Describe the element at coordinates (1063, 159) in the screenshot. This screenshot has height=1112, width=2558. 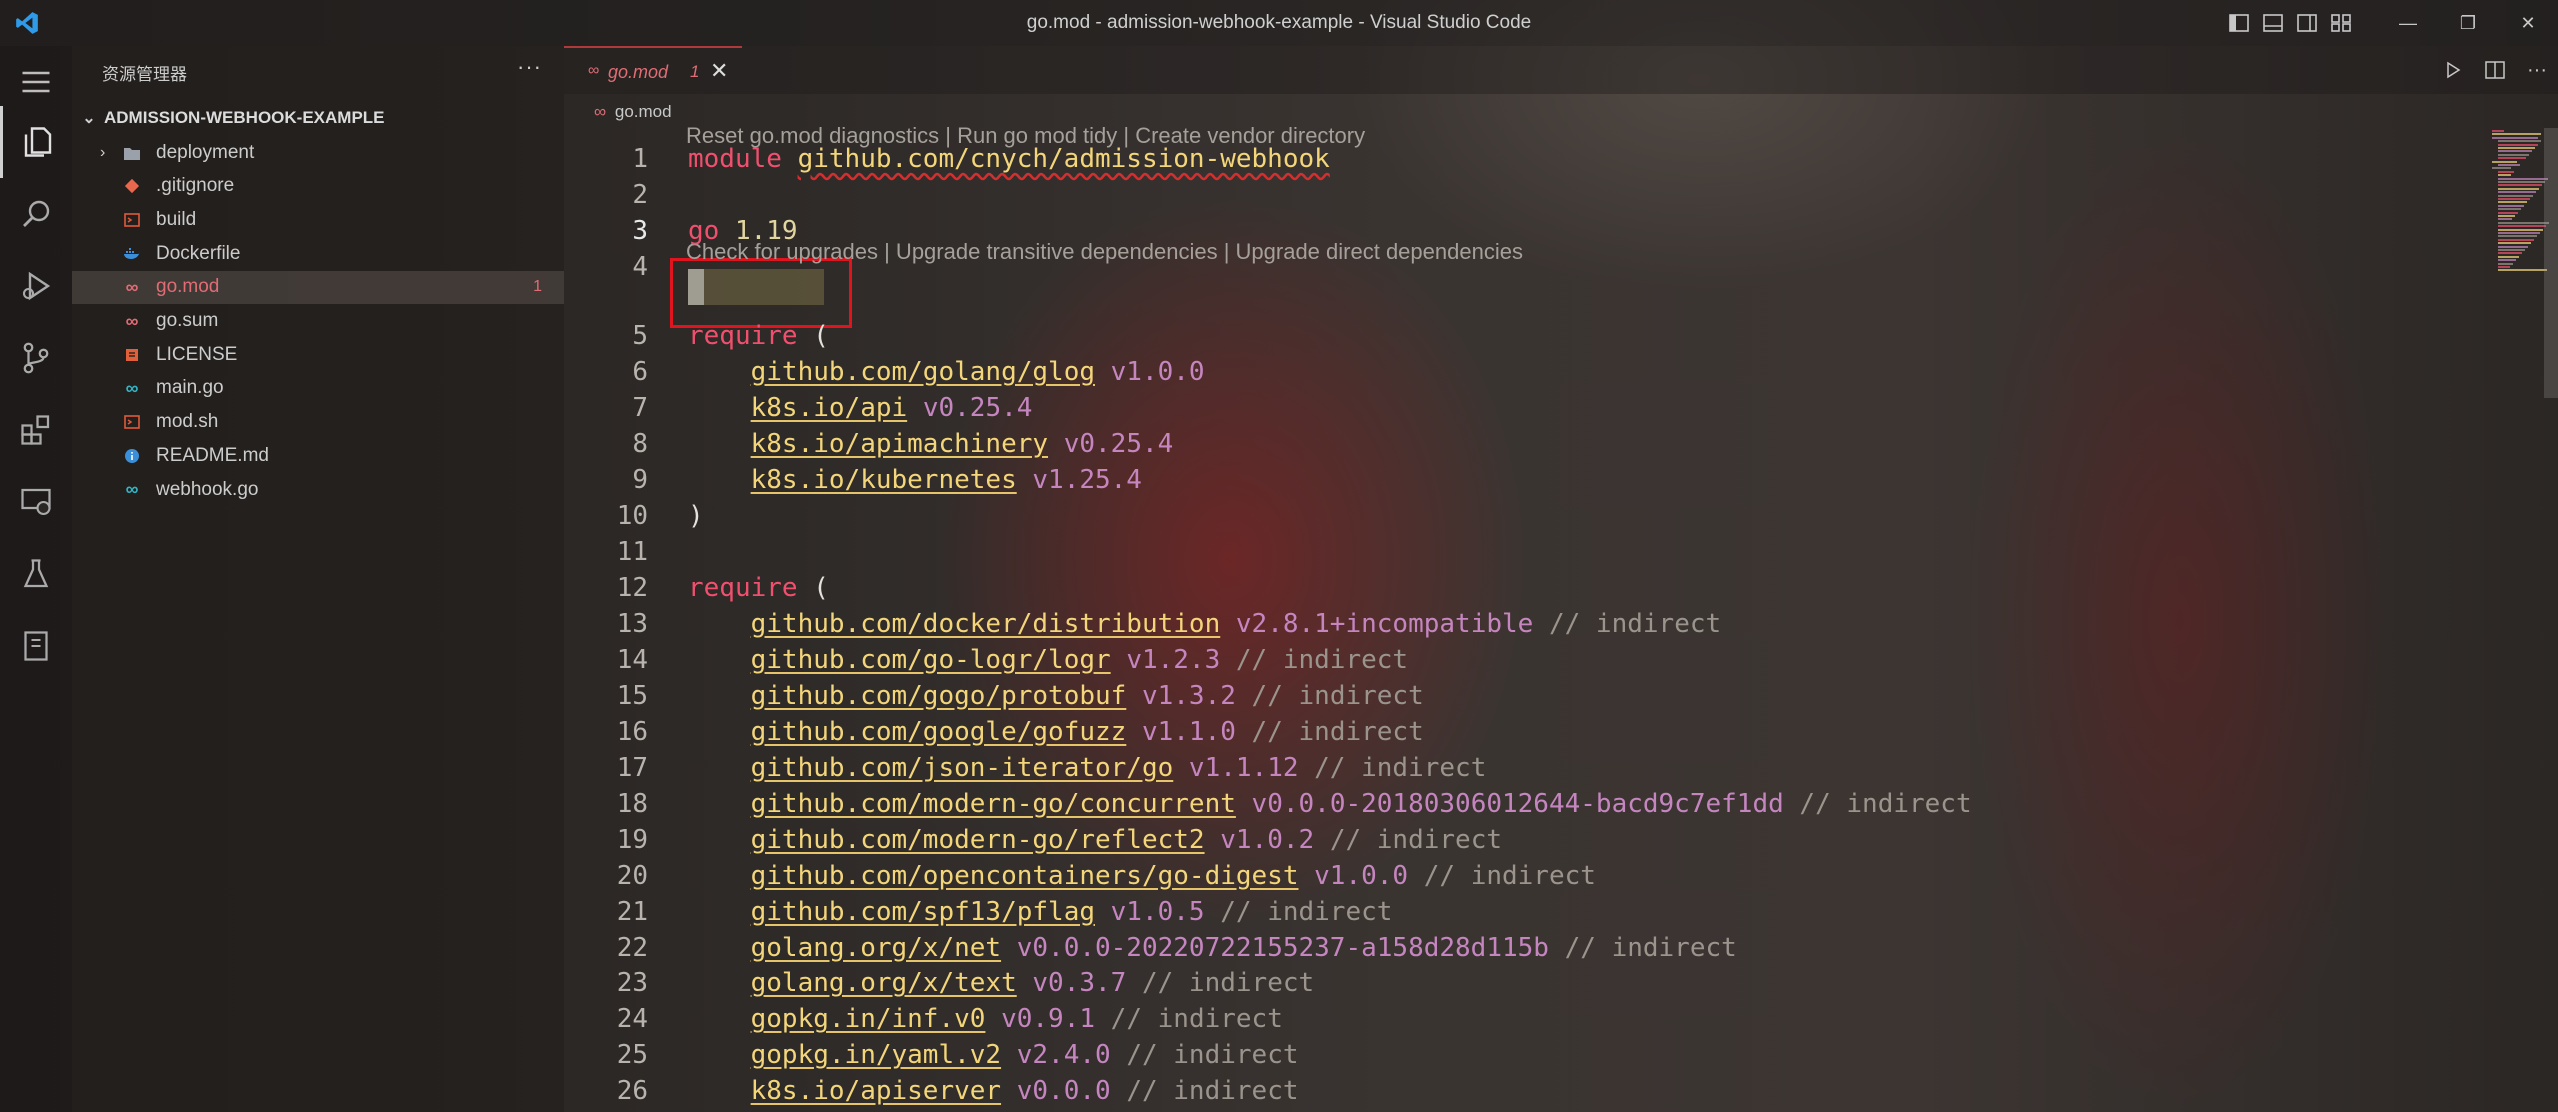
I see `module-path: github.com/cnych/admission-webhook` at that location.